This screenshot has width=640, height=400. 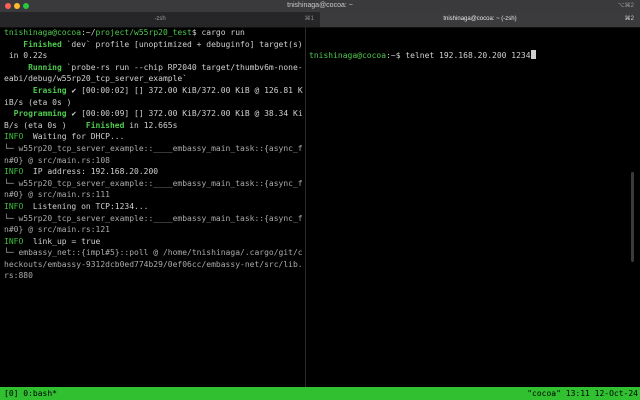 What do you see at coordinates (143, 32) in the screenshot?
I see `terminal-text: project/w55rp20_test` at bounding box center [143, 32].